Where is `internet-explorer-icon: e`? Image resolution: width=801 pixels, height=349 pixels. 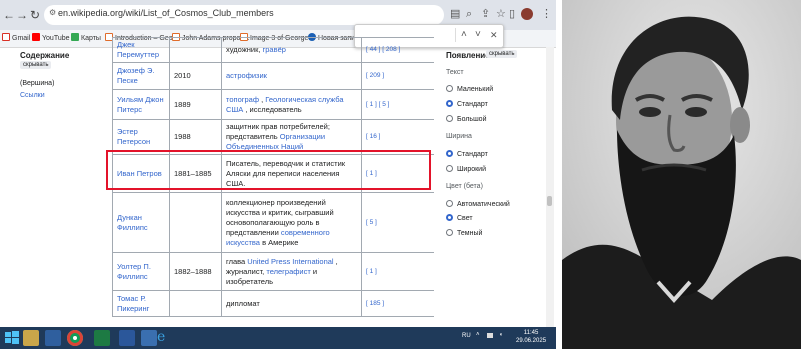
internet-explorer-icon: e is located at coordinates (161, 337).